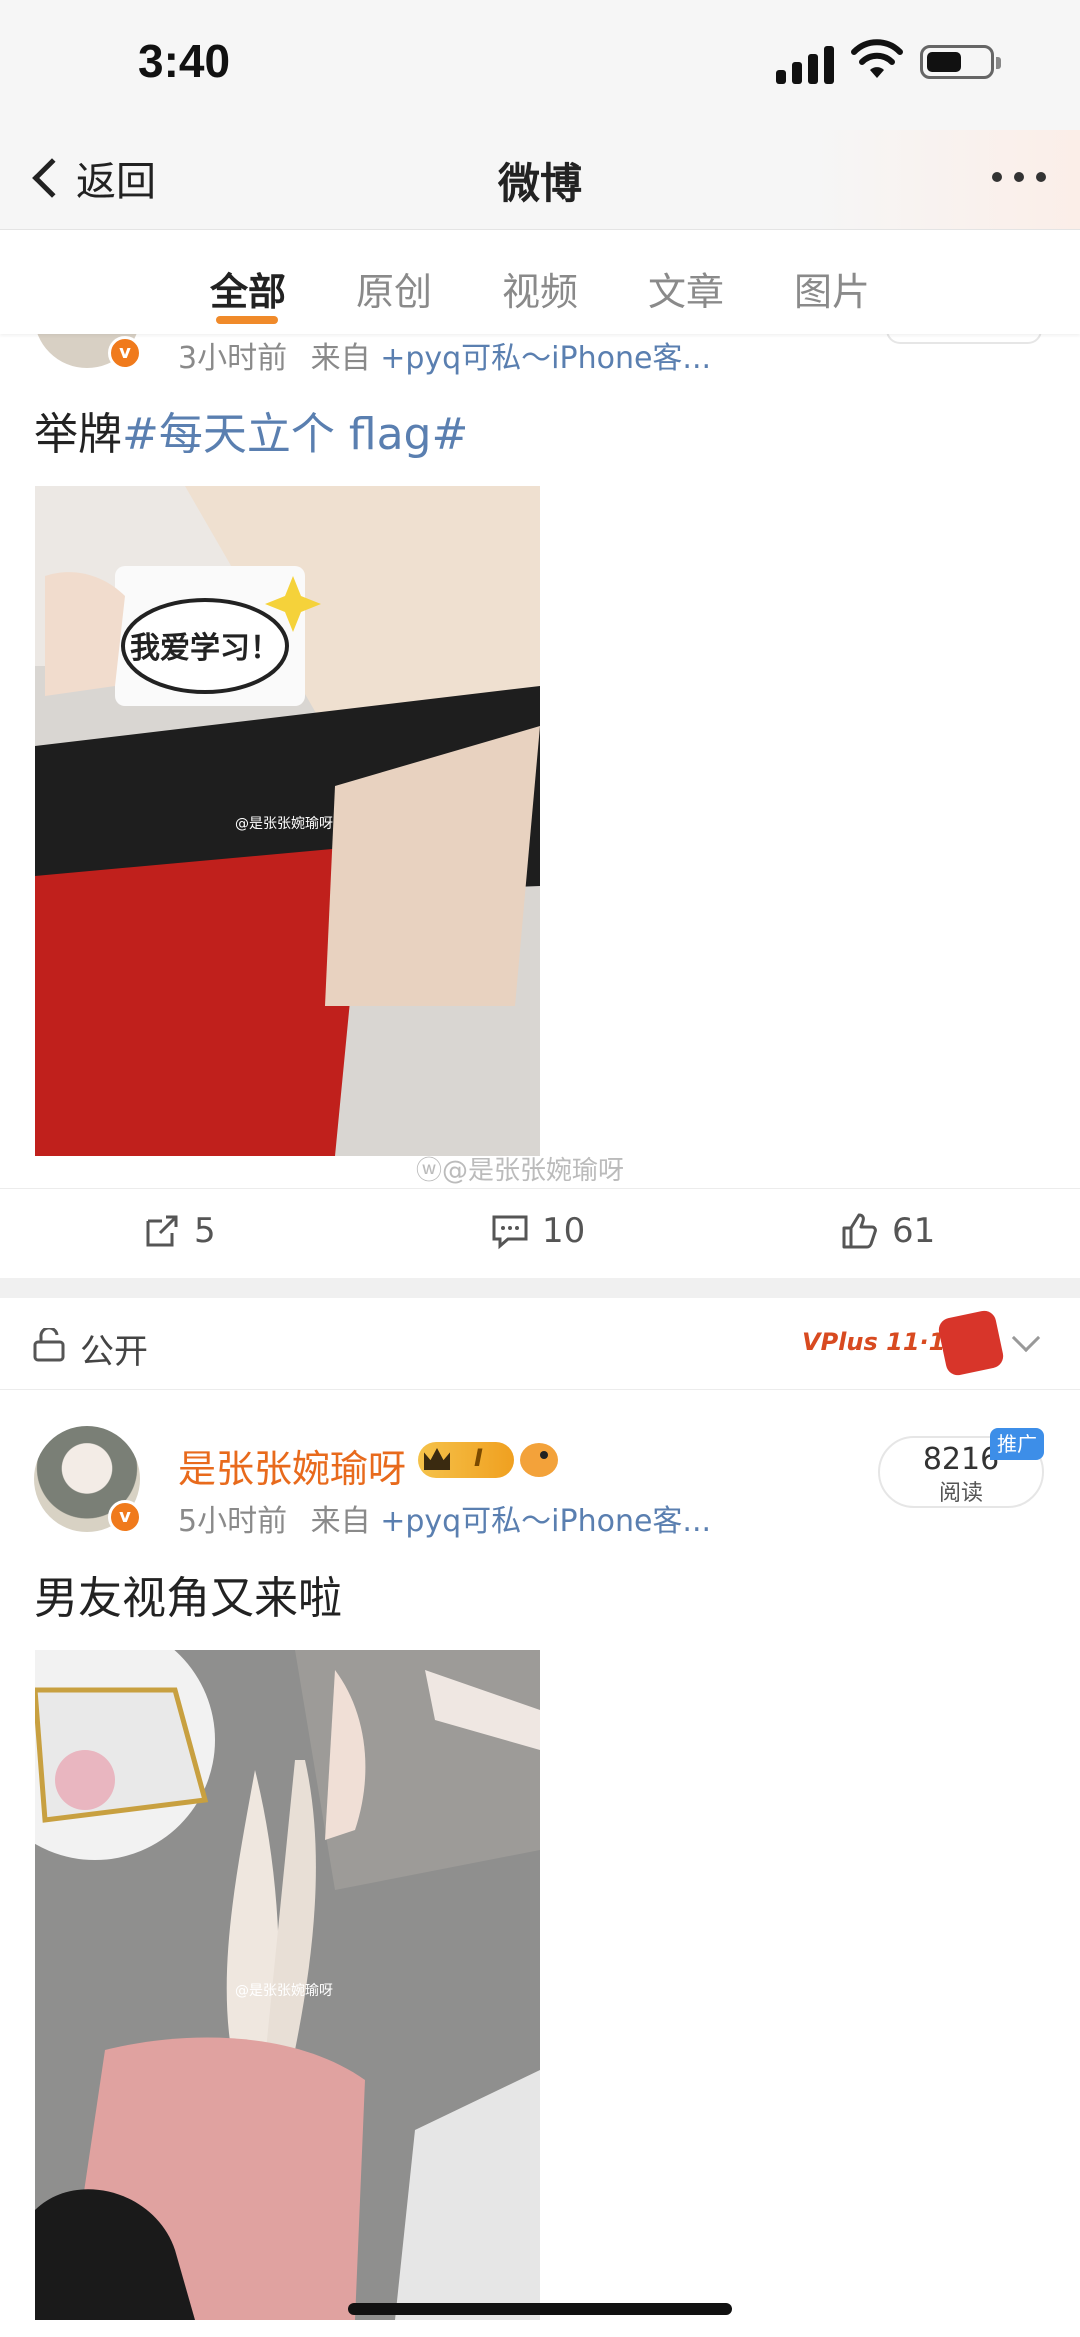 This screenshot has height=2337, width=1080. I want to click on unlock-icon, so click(49, 1345).